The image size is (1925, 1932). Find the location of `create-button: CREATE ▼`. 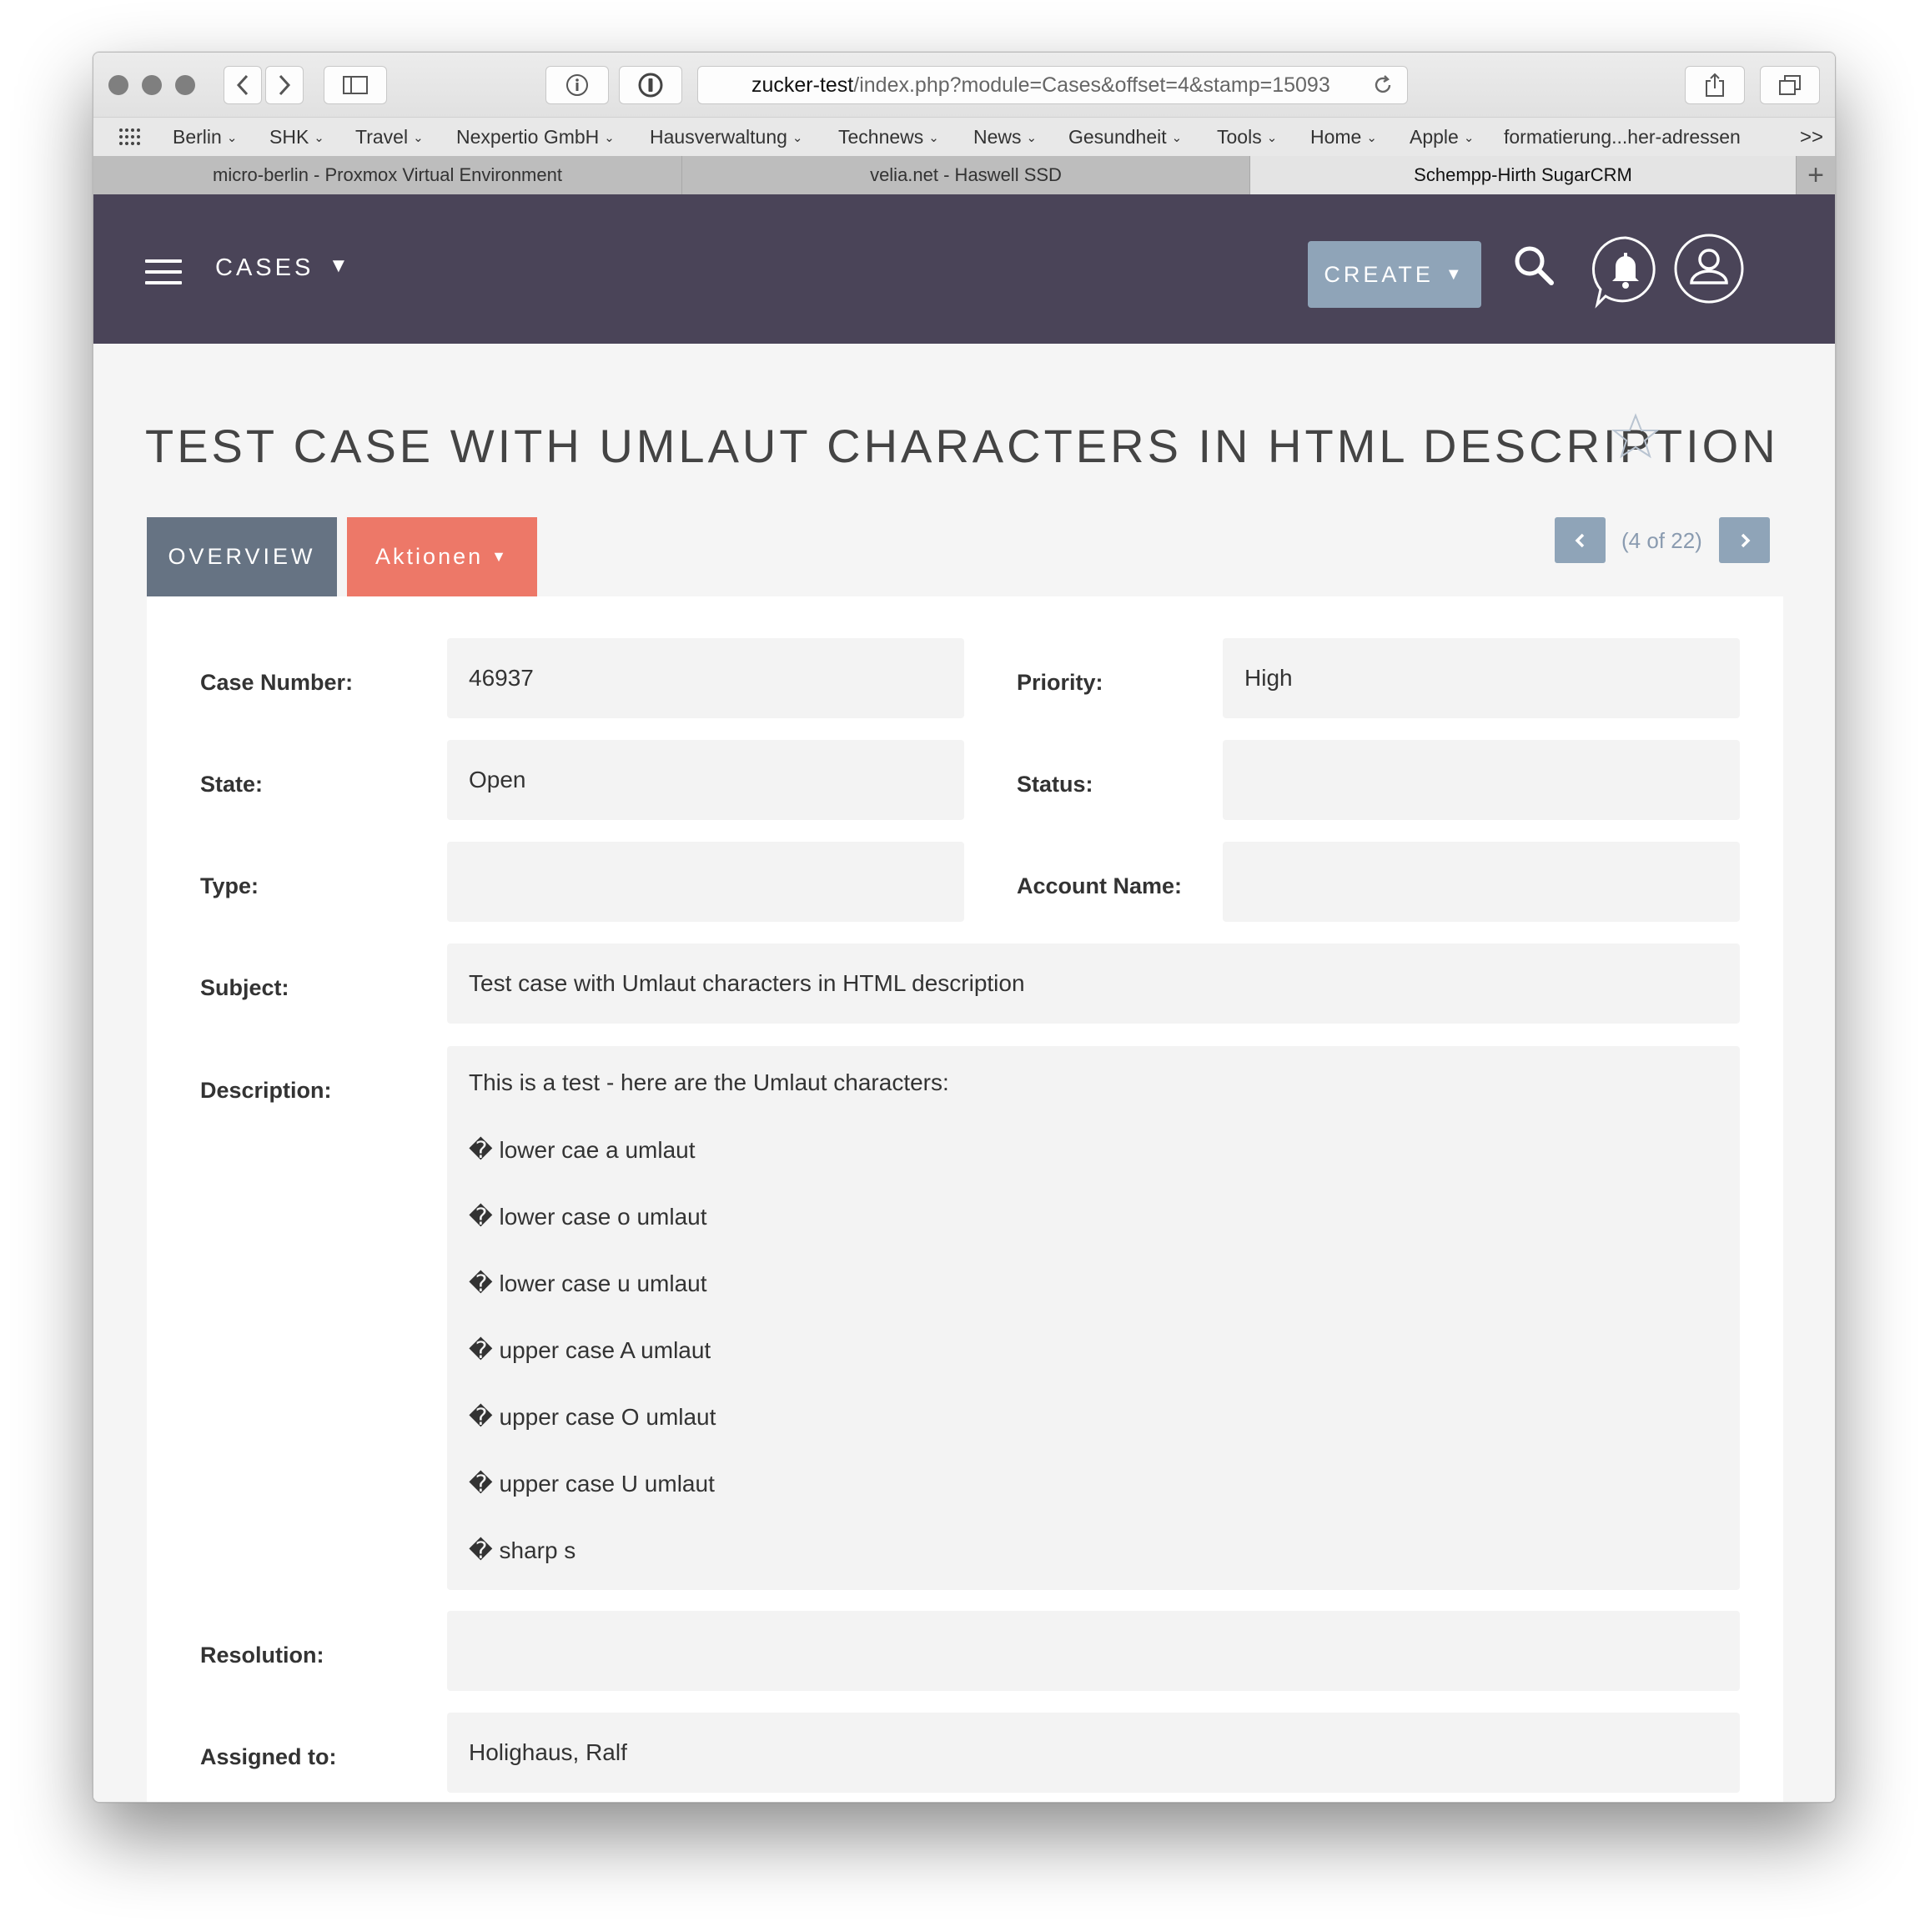

create-button: CREATE ▼ is located at coordinates (1394, 274).